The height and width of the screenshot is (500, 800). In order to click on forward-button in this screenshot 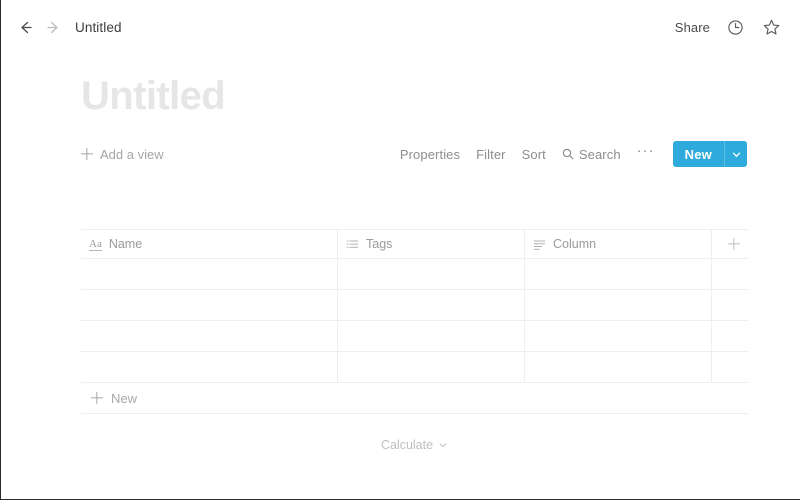, I will do `click(53, 27)`.